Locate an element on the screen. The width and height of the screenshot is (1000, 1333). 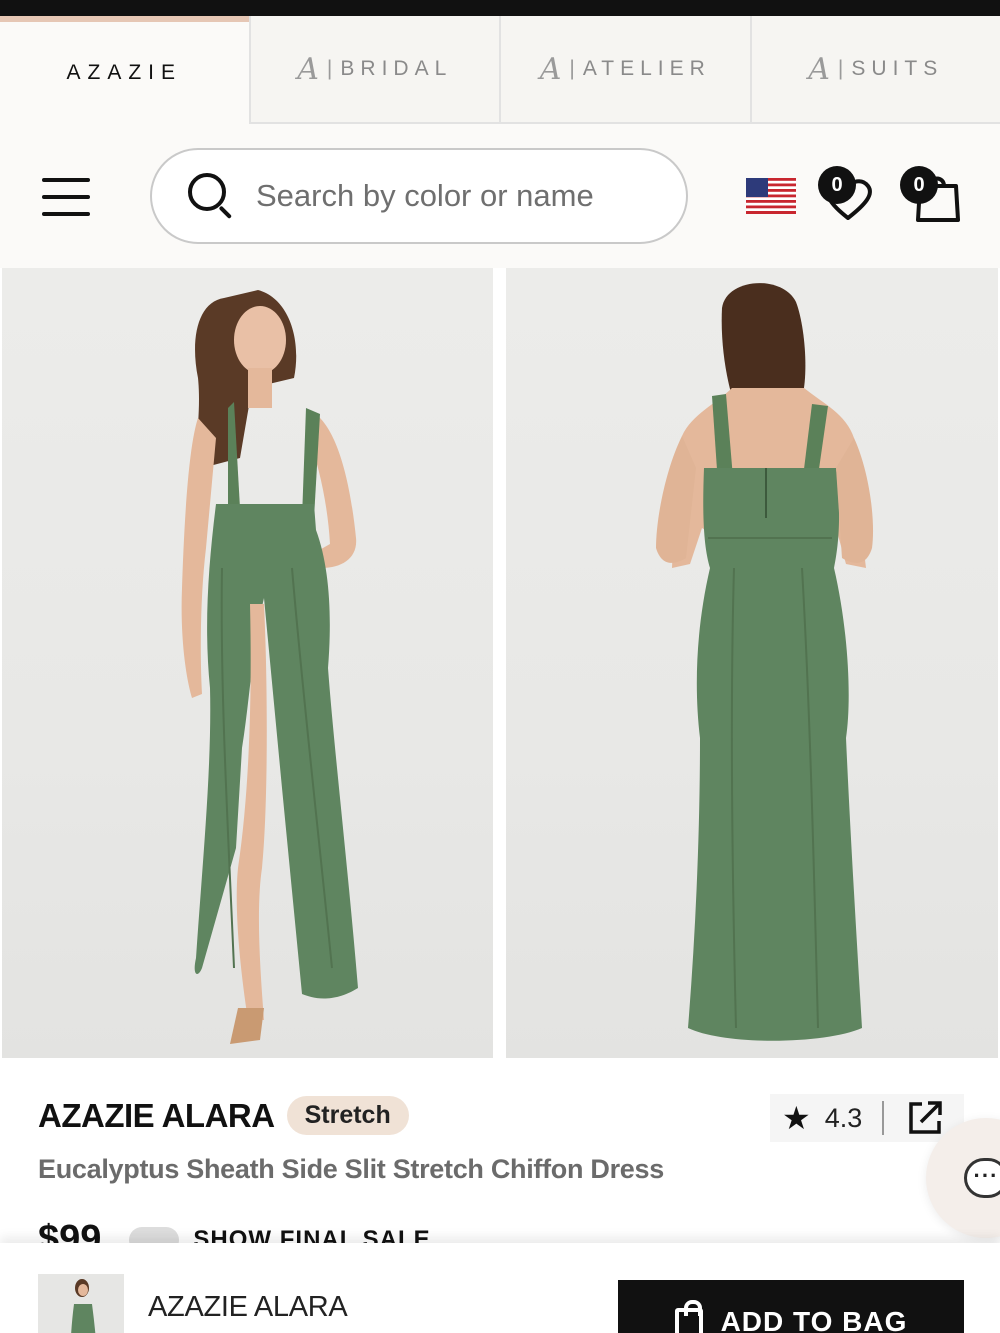
us-flag-icon is located at coordinates (771, 196).